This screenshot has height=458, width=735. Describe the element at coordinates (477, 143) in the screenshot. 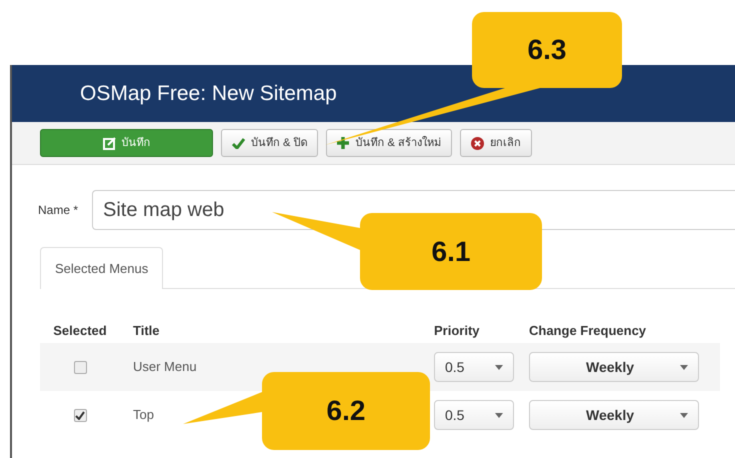

I see `cancel-icon` at that location.